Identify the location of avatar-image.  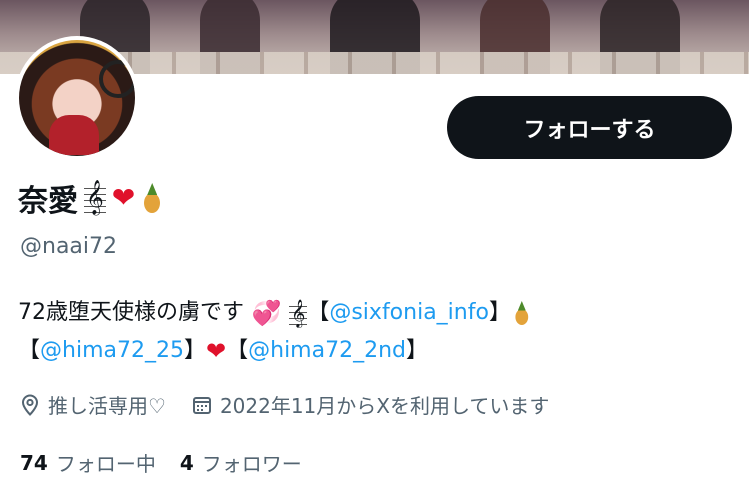
(77, 98).